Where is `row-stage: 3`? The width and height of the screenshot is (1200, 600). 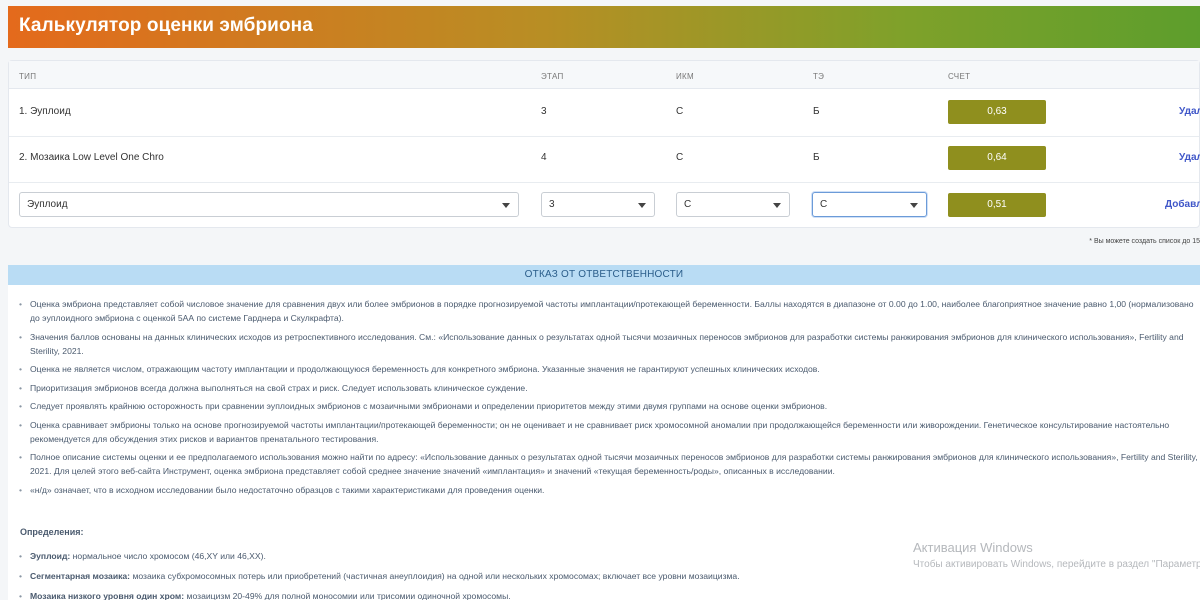
row-stage: 3 is located at coordinates (544, 111).